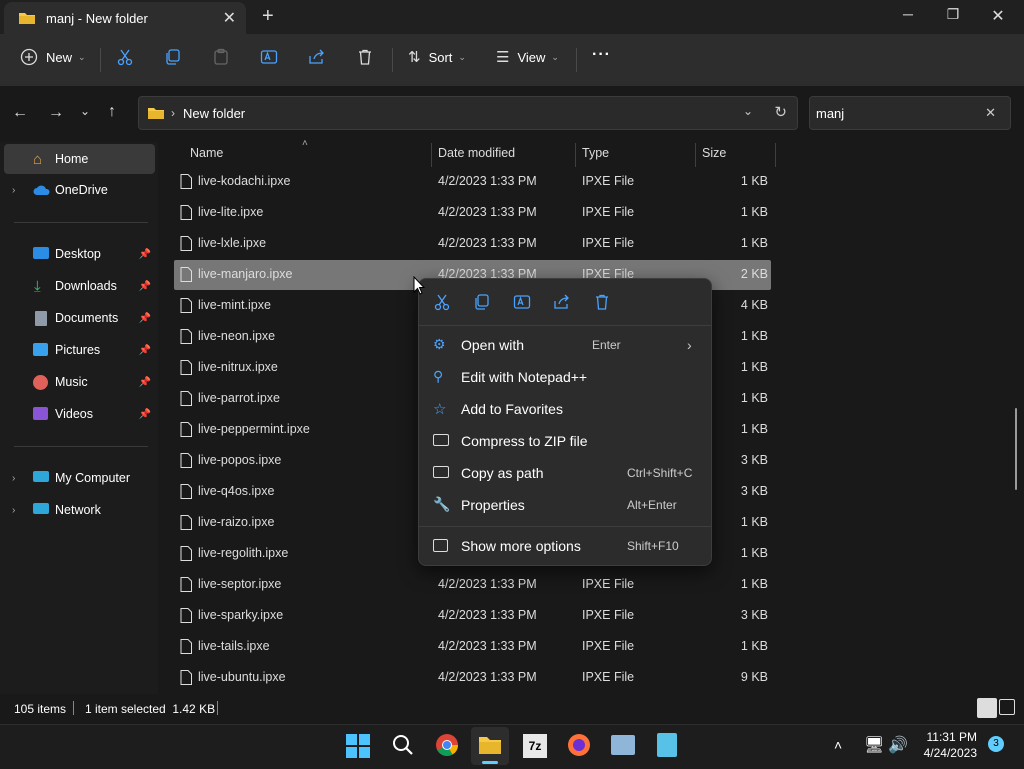 The image size is (1024, 769). I want to click on tab-close-icon: ✕, so click(229, 18).